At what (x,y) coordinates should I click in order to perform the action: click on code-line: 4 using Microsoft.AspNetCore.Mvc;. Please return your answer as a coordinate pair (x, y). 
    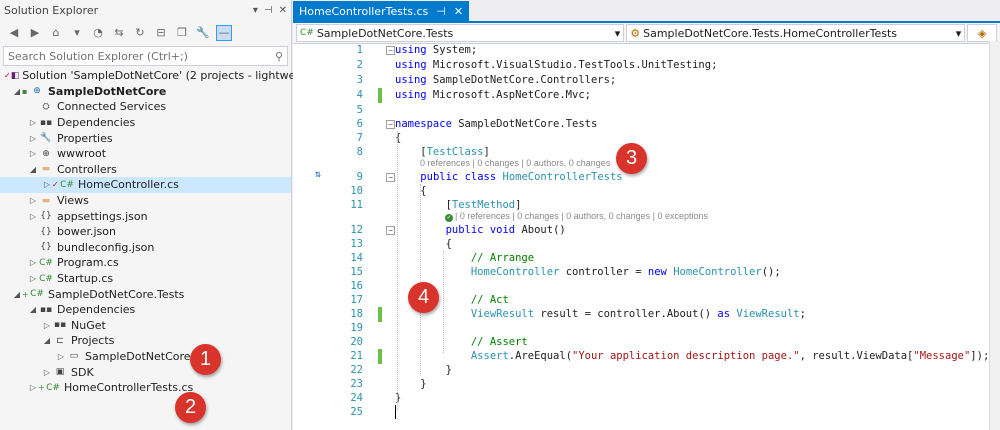
    Looking at the image, I should click on (646, 95).